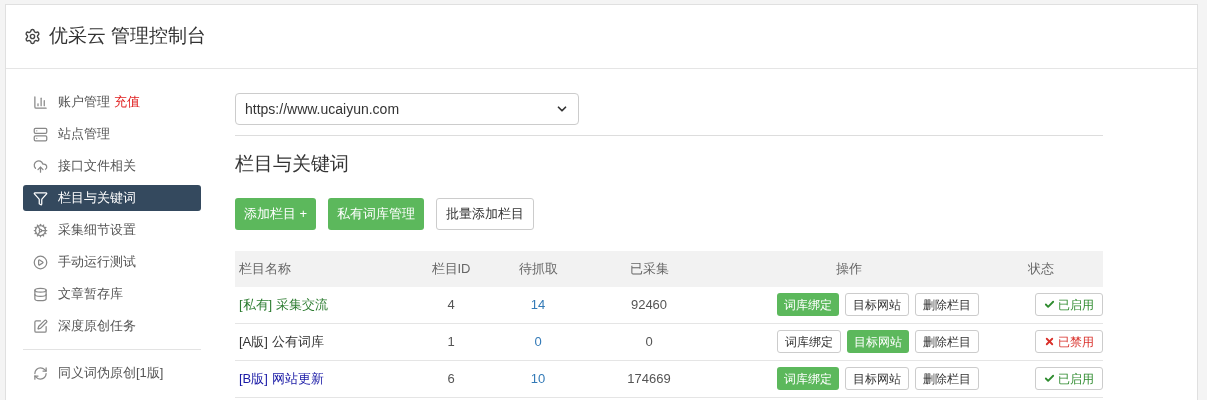  What do you see at coordinates (279, 378) in the screenshot?
I see `column-name: [B版] 网站更新` at bounding box center [279, 378].